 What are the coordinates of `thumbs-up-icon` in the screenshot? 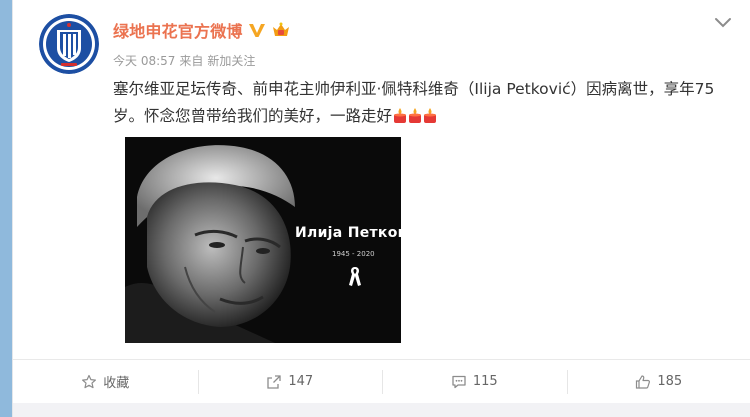 It's located at (643, 381).